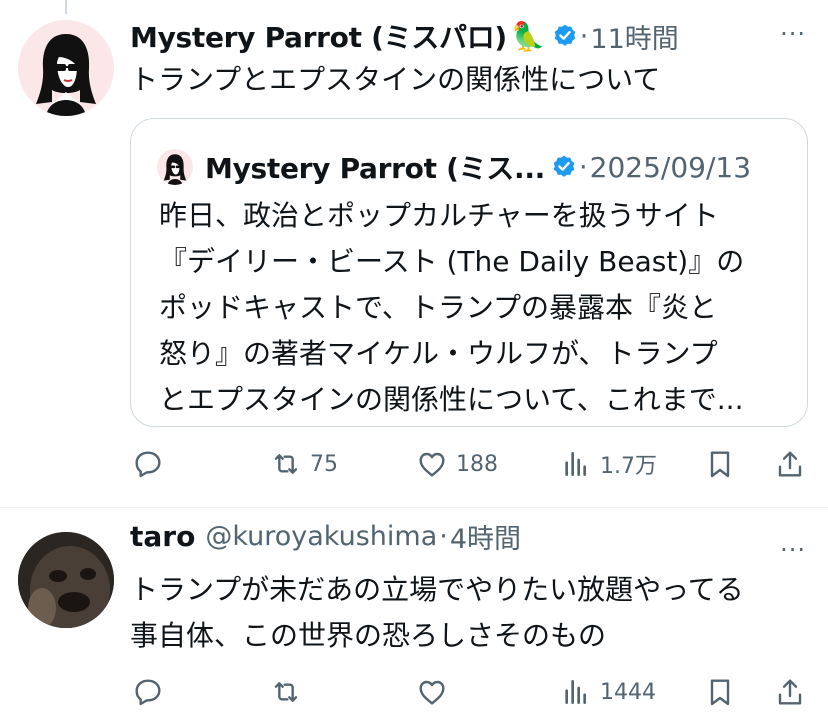  Describe the element at coordinates (485, 536) in the screenshot. I see `tweet-time: 4時間` at that location.